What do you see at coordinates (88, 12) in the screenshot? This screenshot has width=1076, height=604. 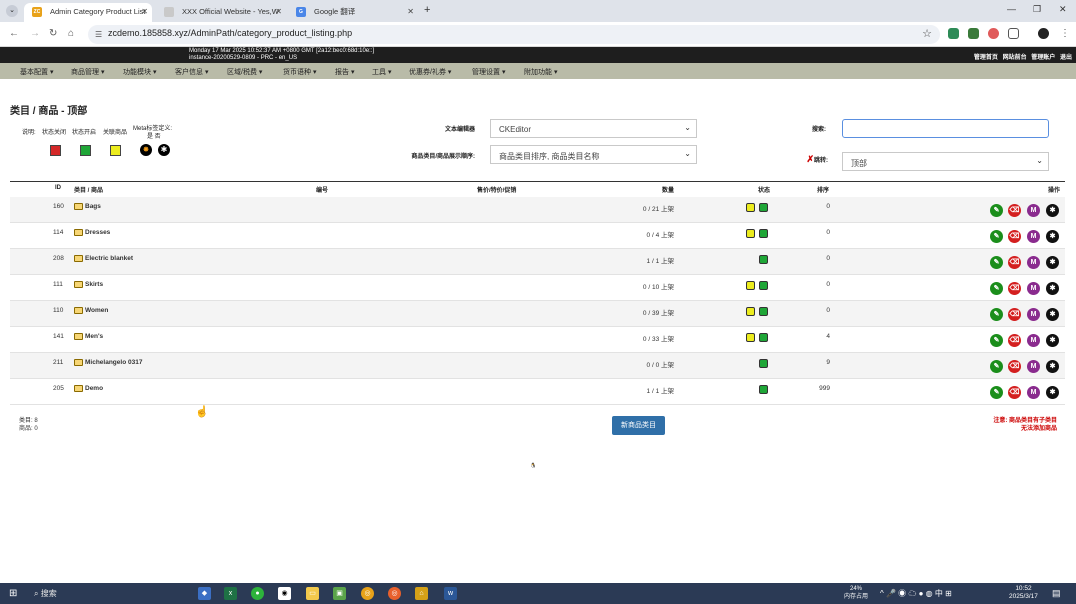 I see `tab-admin-category: ZC Admin Category Product List ✕` at bounding box center [88, 12].